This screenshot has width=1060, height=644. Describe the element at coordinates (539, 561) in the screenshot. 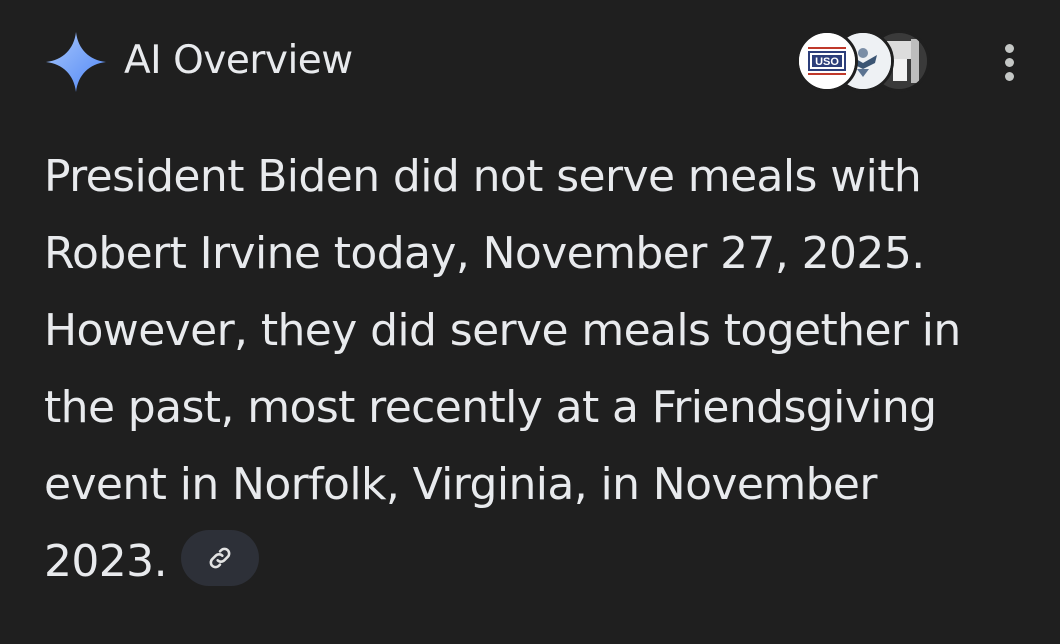

I see `answer-last-line: 2023.` at that location.